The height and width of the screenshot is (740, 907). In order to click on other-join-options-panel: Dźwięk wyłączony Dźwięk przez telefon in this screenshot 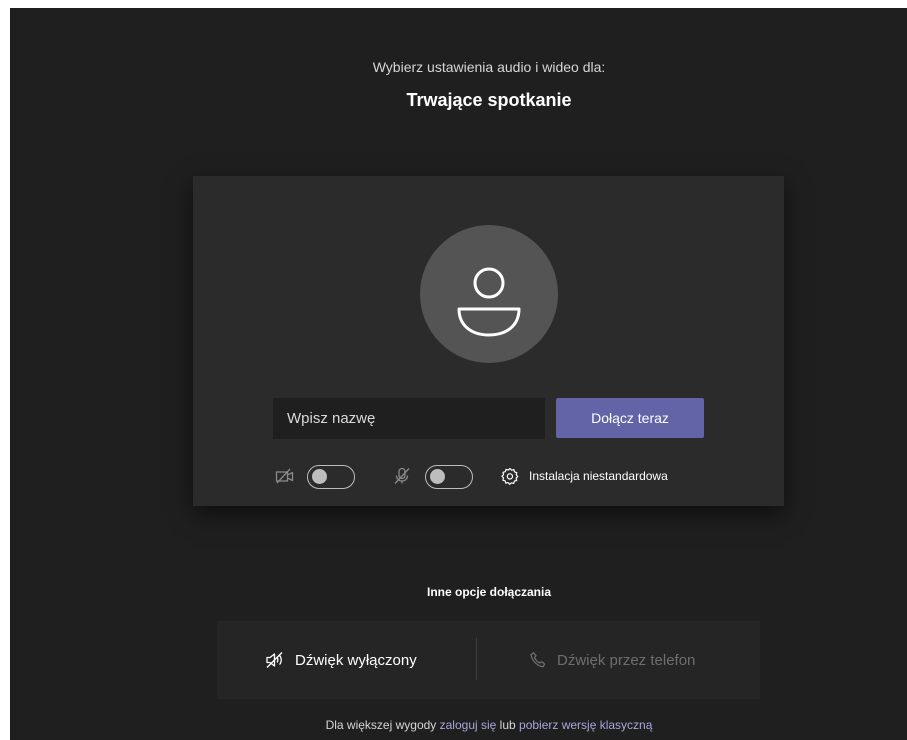, I will do `click(488, 660)`.